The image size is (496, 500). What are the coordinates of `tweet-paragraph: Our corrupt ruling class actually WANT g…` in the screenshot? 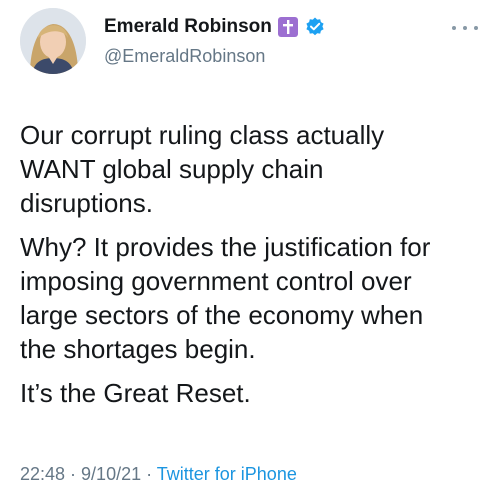 It's located at (202, 169).